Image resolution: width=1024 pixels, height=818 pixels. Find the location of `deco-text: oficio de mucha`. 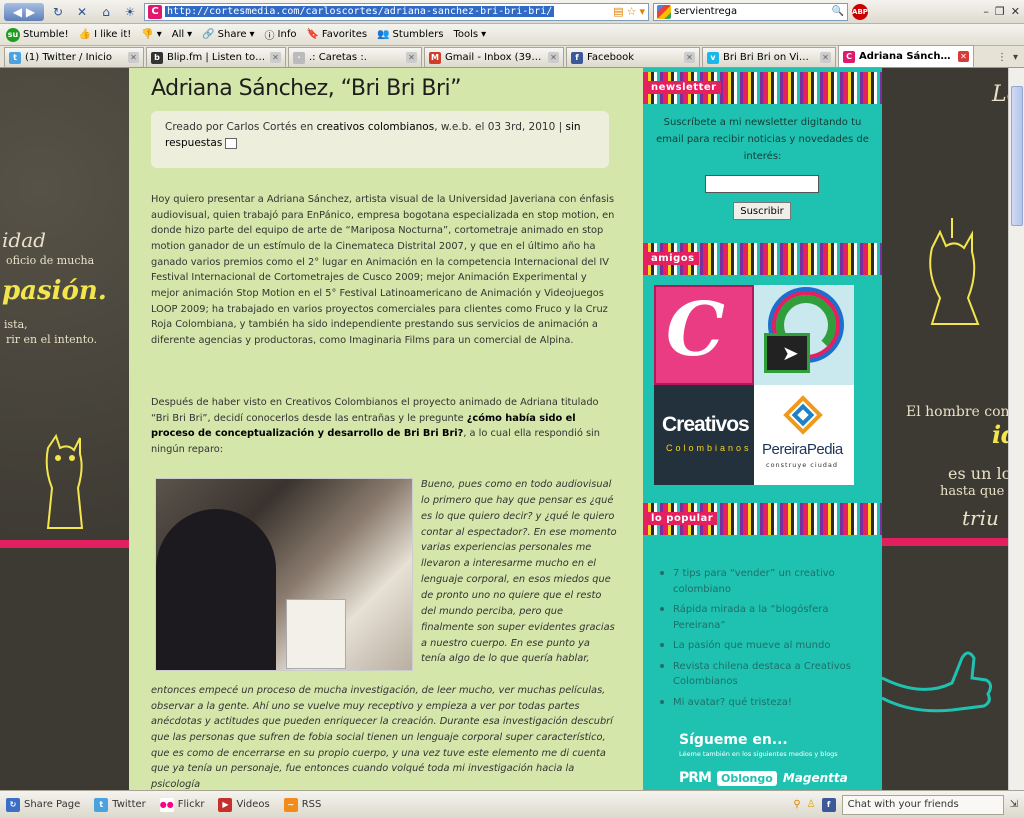

deco-text: oficio de mucha is located at coordinates (50, 260).